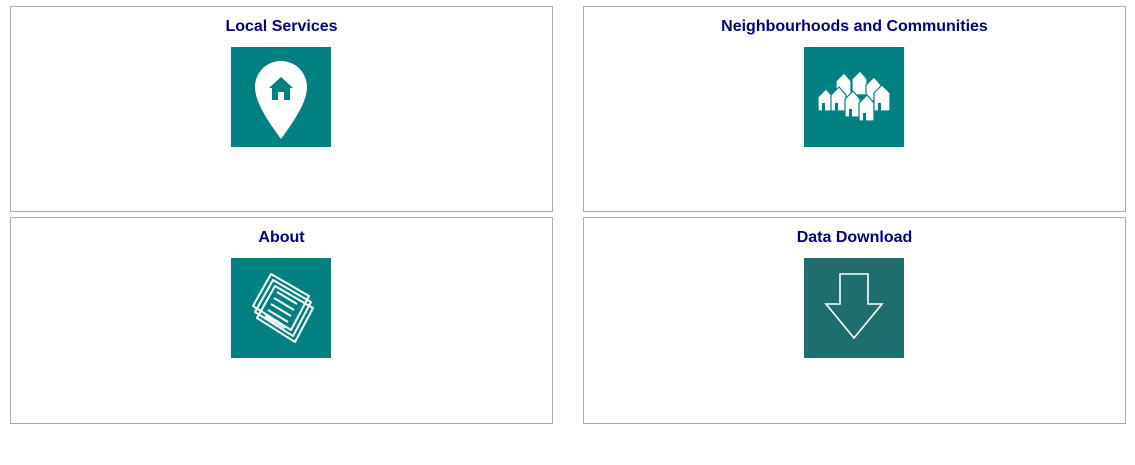 This screenshot has height=465, width=1135. I want to click on tile-neighbourhoods, so click(854, 97).